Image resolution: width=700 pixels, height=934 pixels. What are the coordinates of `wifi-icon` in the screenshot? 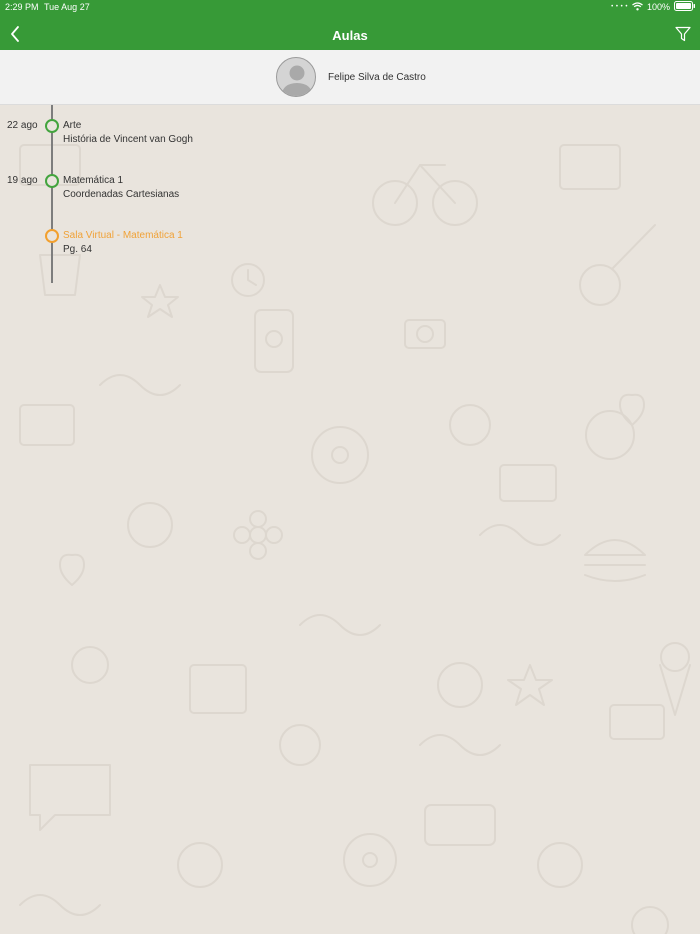 It's located at (637, 7).